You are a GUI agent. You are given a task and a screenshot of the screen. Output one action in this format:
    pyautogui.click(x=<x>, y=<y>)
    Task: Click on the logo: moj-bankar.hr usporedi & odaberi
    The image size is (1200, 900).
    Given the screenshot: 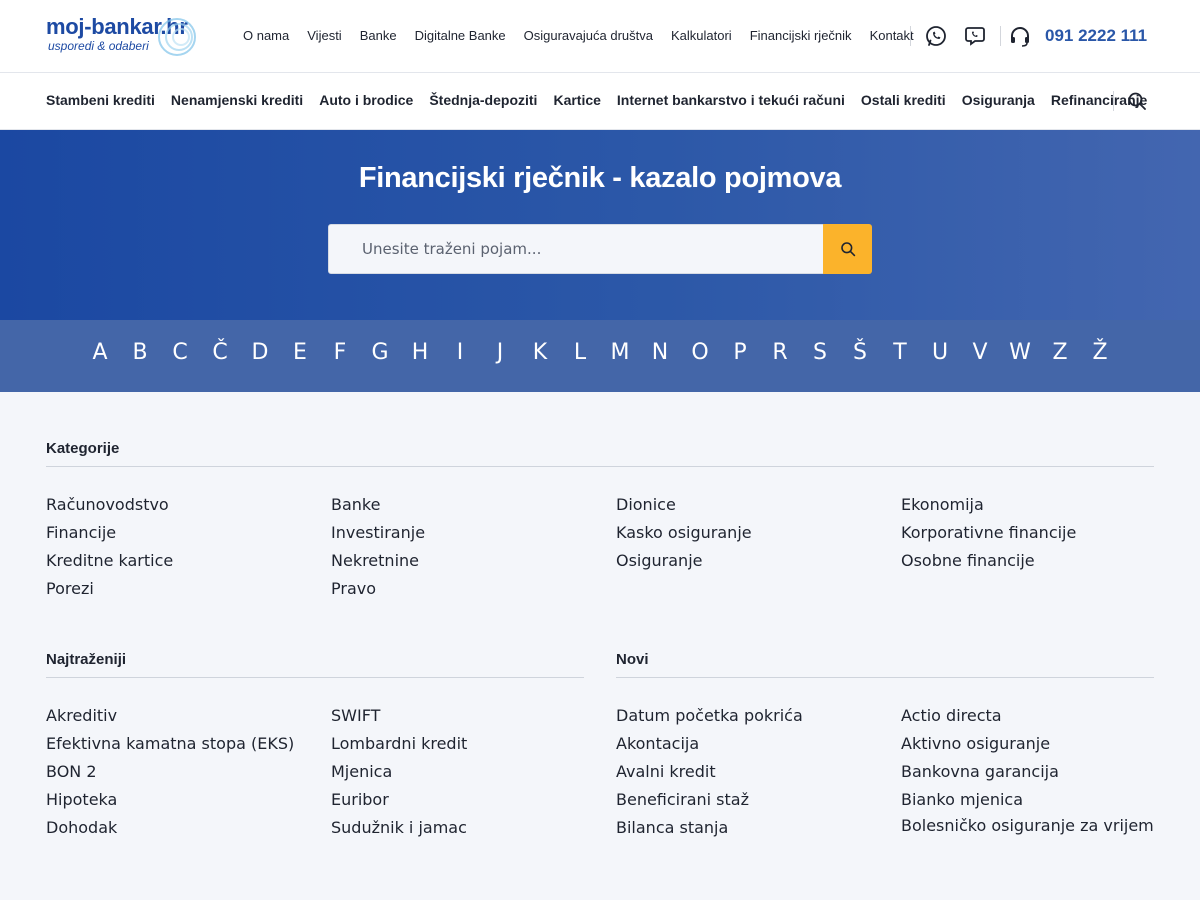 What is the action you would take?
    pyautogui.click(x=122, y=36)
    